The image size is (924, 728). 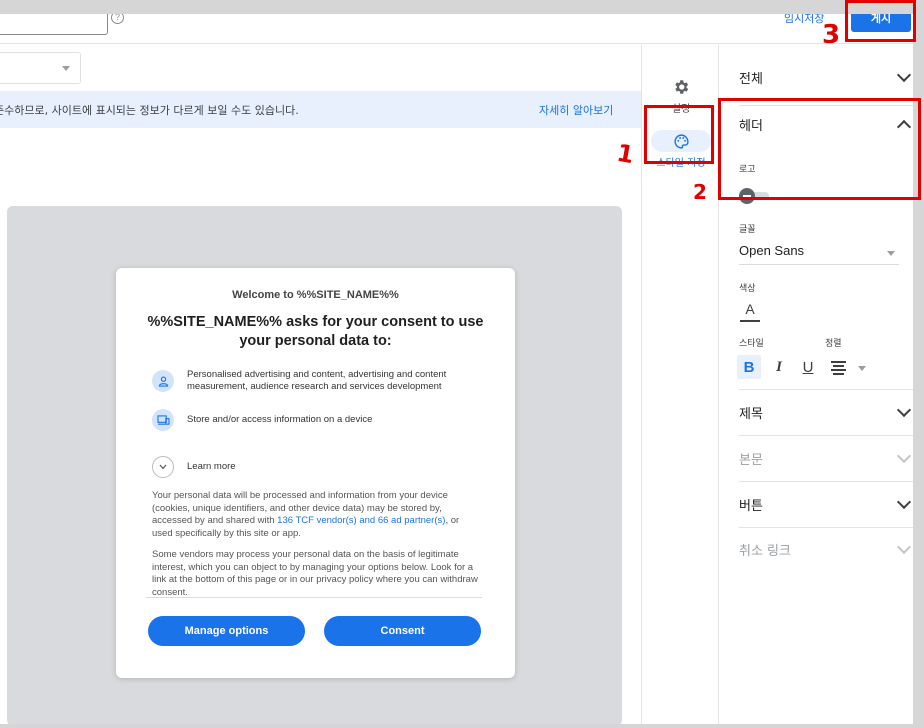 I want to click on annotation-box-header, so click(x=819, y=149).